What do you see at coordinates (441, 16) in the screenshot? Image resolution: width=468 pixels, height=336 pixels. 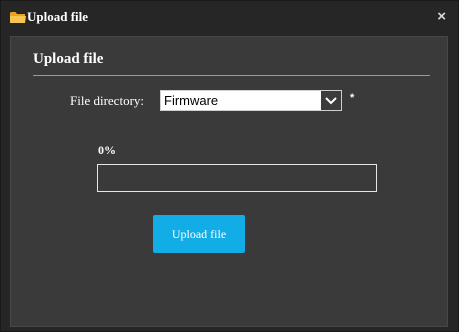 I see `close-button: ×` at bounding box center [441, 16].